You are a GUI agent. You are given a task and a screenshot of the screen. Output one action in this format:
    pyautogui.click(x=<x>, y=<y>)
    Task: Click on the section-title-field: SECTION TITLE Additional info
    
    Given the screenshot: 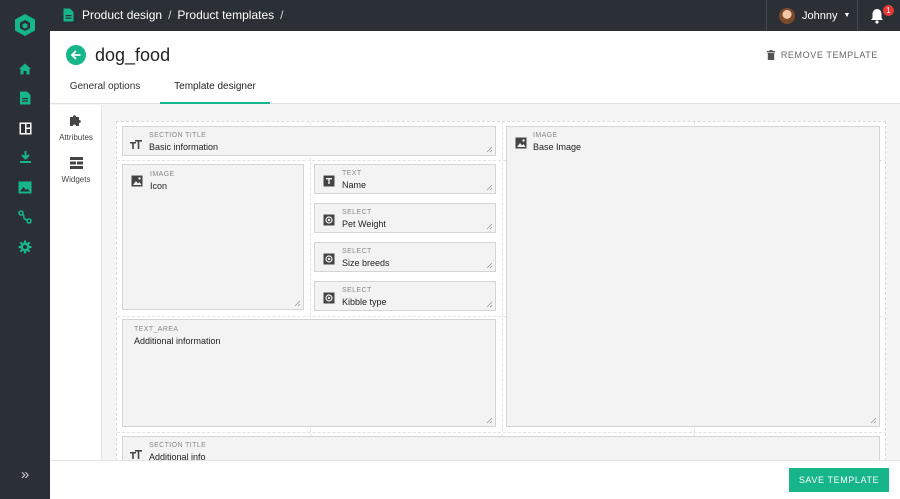 What is the action you would take?
    pyautogui.click(x=501, y=448)
    